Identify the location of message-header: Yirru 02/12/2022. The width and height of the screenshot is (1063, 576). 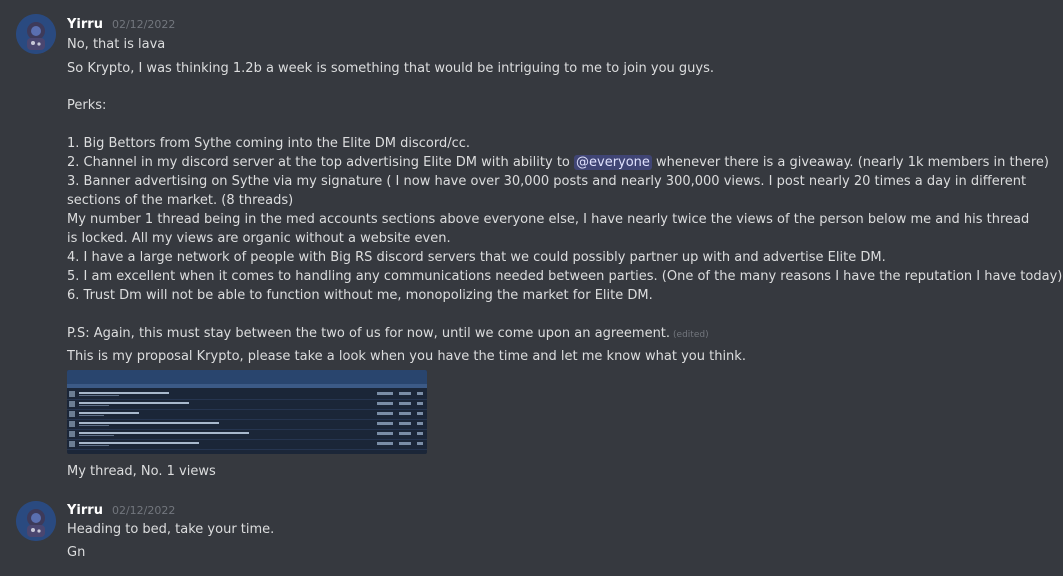
(121, 510).